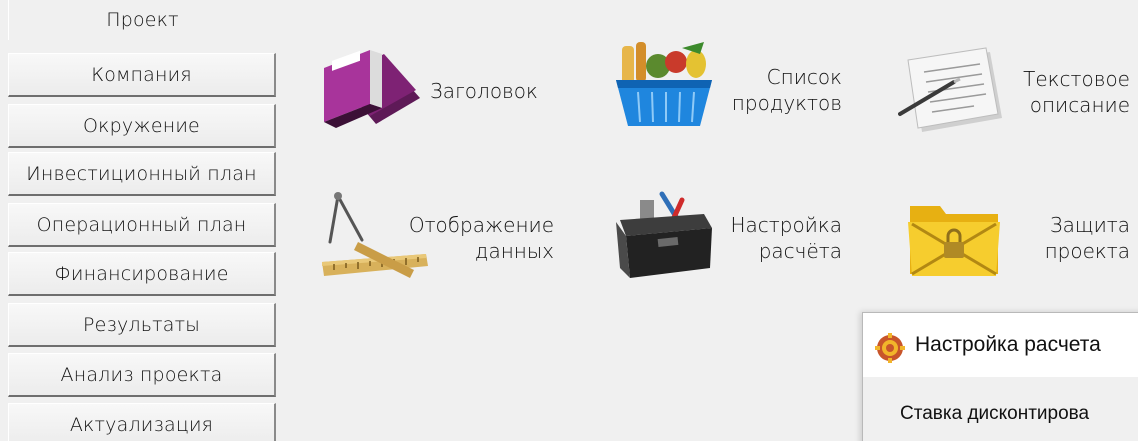  What do you see at coordinates (484, 91) in the screenshot?
I see `header-tile-label: Заголовок` at bounding box center [484, 91].